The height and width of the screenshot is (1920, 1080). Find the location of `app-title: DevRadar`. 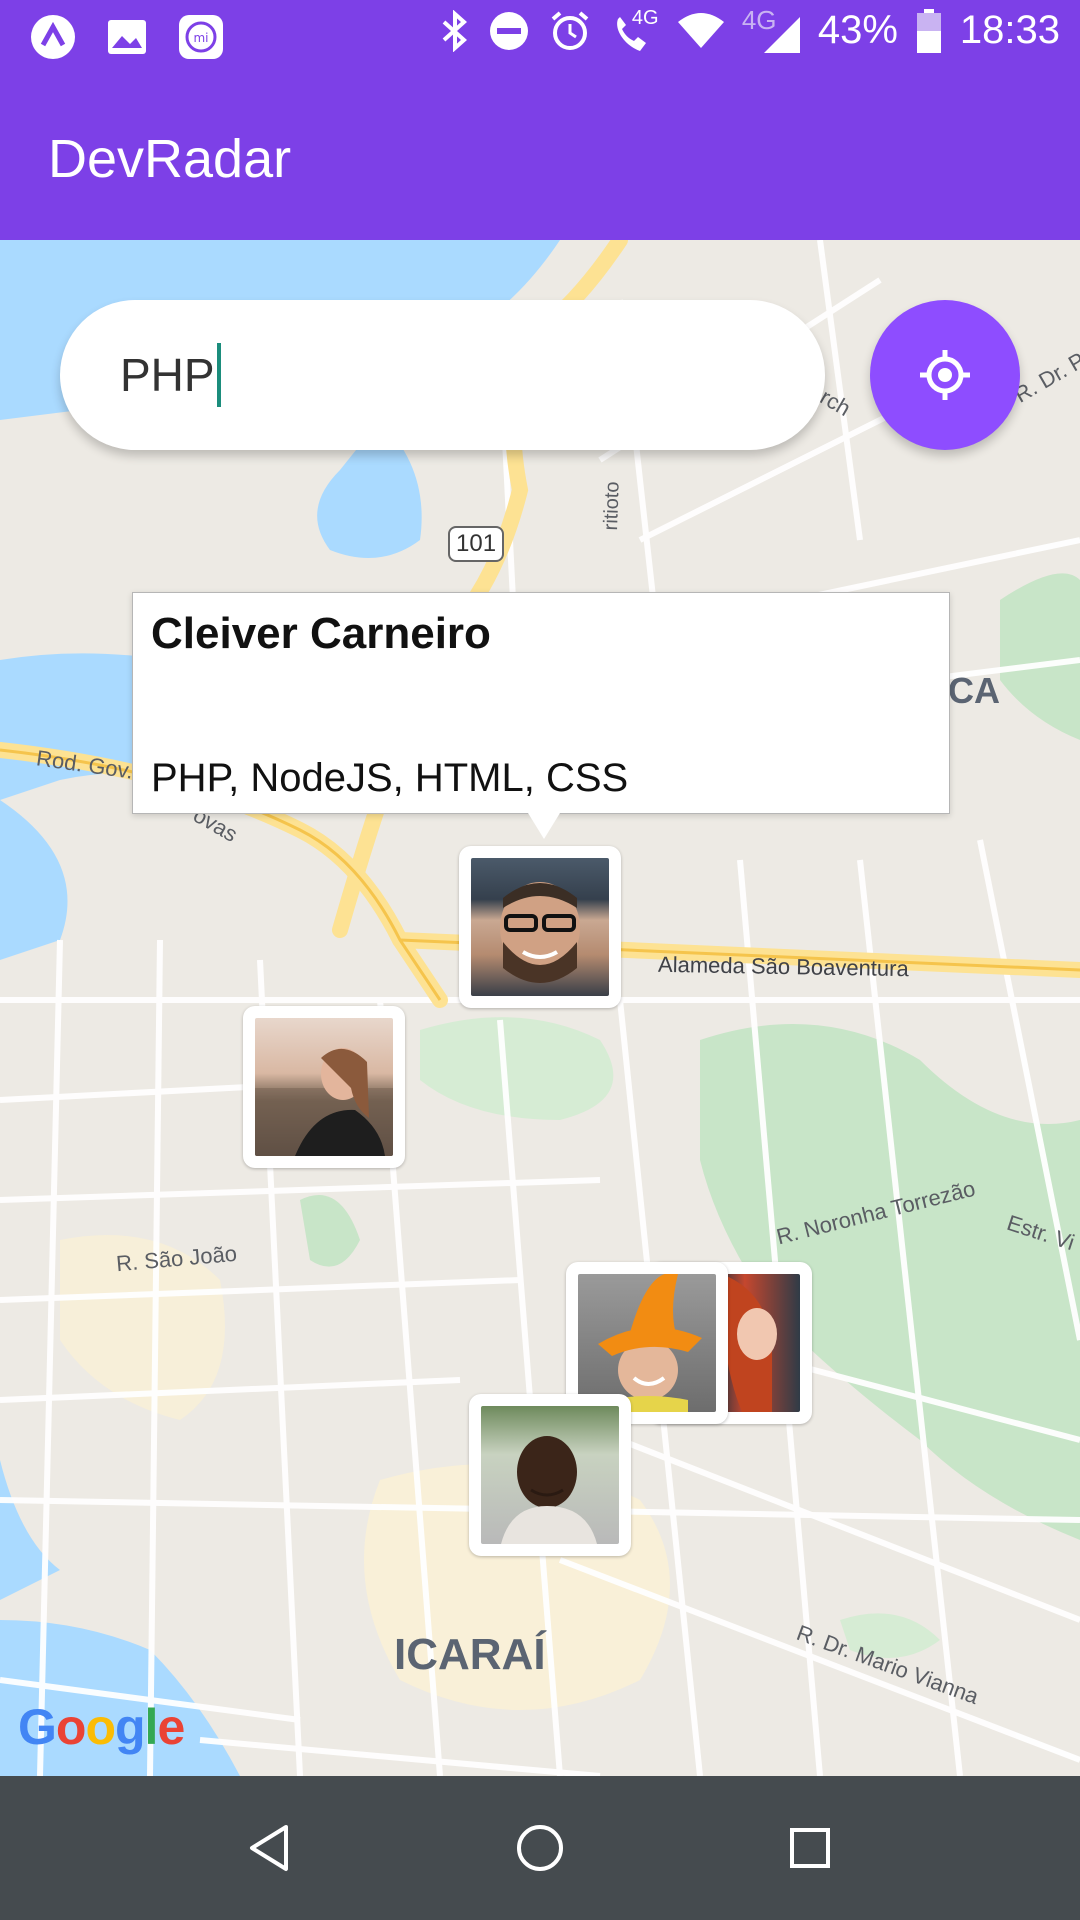

app-title: DevRadar is located at coordinates (170, 159).